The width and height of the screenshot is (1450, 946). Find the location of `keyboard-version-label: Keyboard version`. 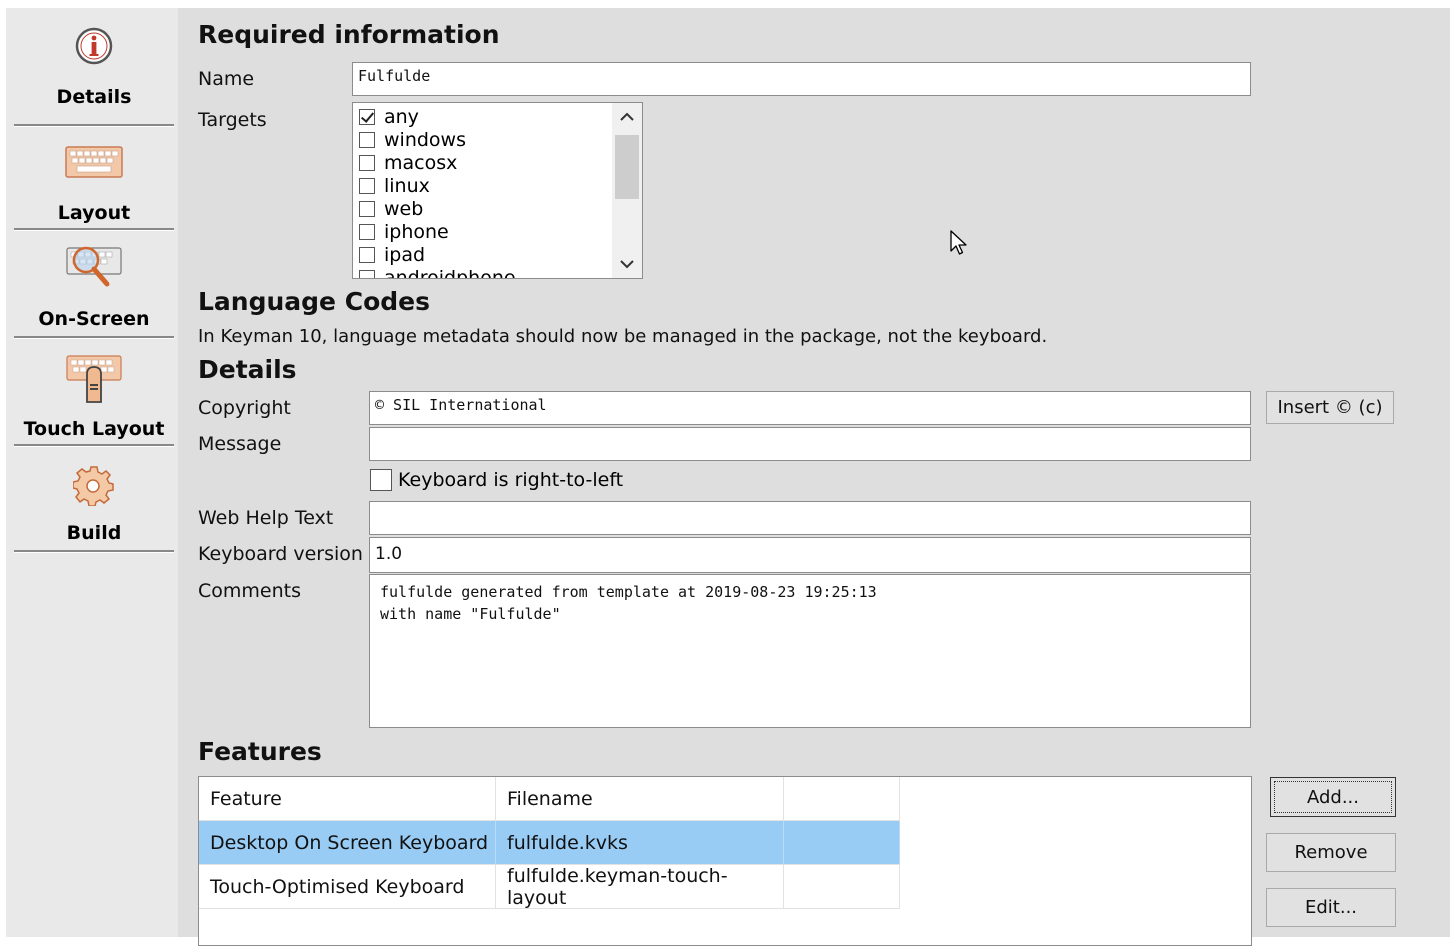

keyboard-version-label: Keyboard version is located at coordinates (280, 554).